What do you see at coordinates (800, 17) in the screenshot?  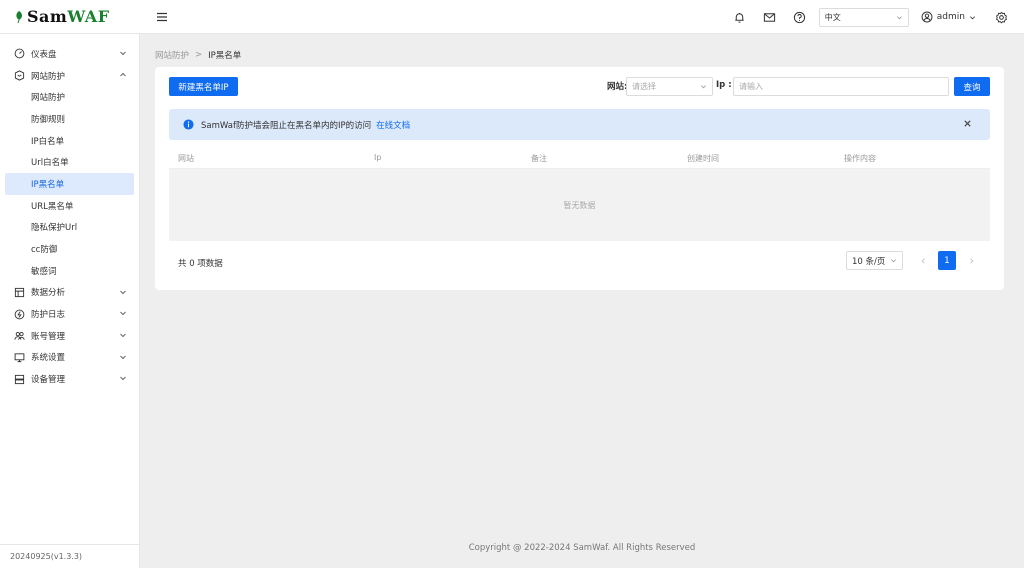 I see `help-icon` at bounding box center [800, 17].